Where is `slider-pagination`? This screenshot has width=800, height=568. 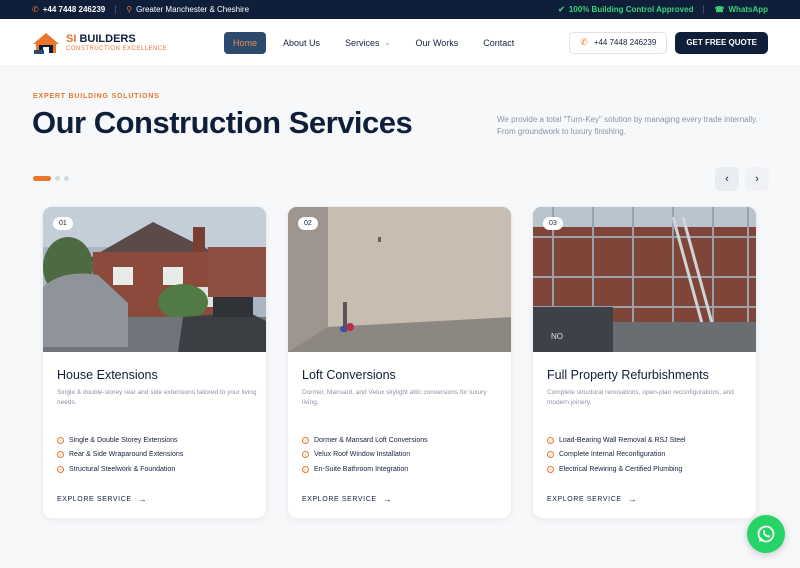 slider-pagination is located at coordinates (51, 178).